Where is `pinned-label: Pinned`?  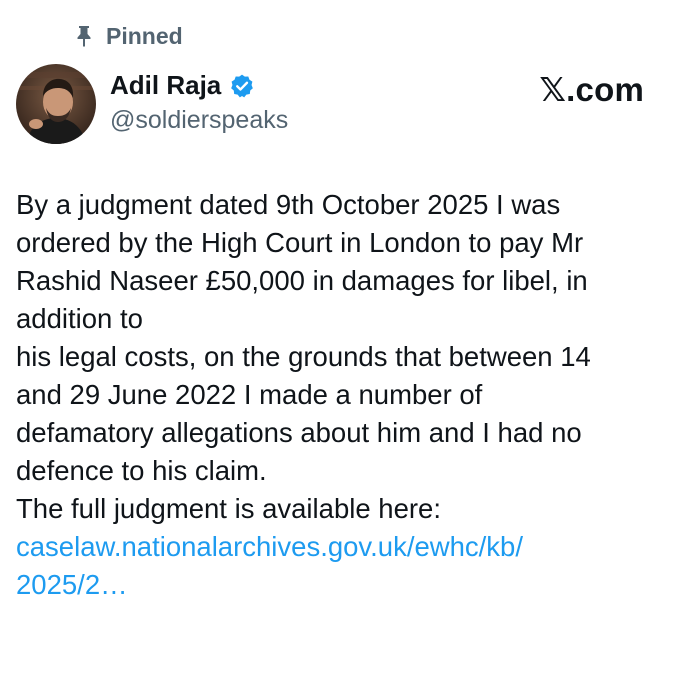 pinned-label: Pinned is located at coordinates (144, 35).